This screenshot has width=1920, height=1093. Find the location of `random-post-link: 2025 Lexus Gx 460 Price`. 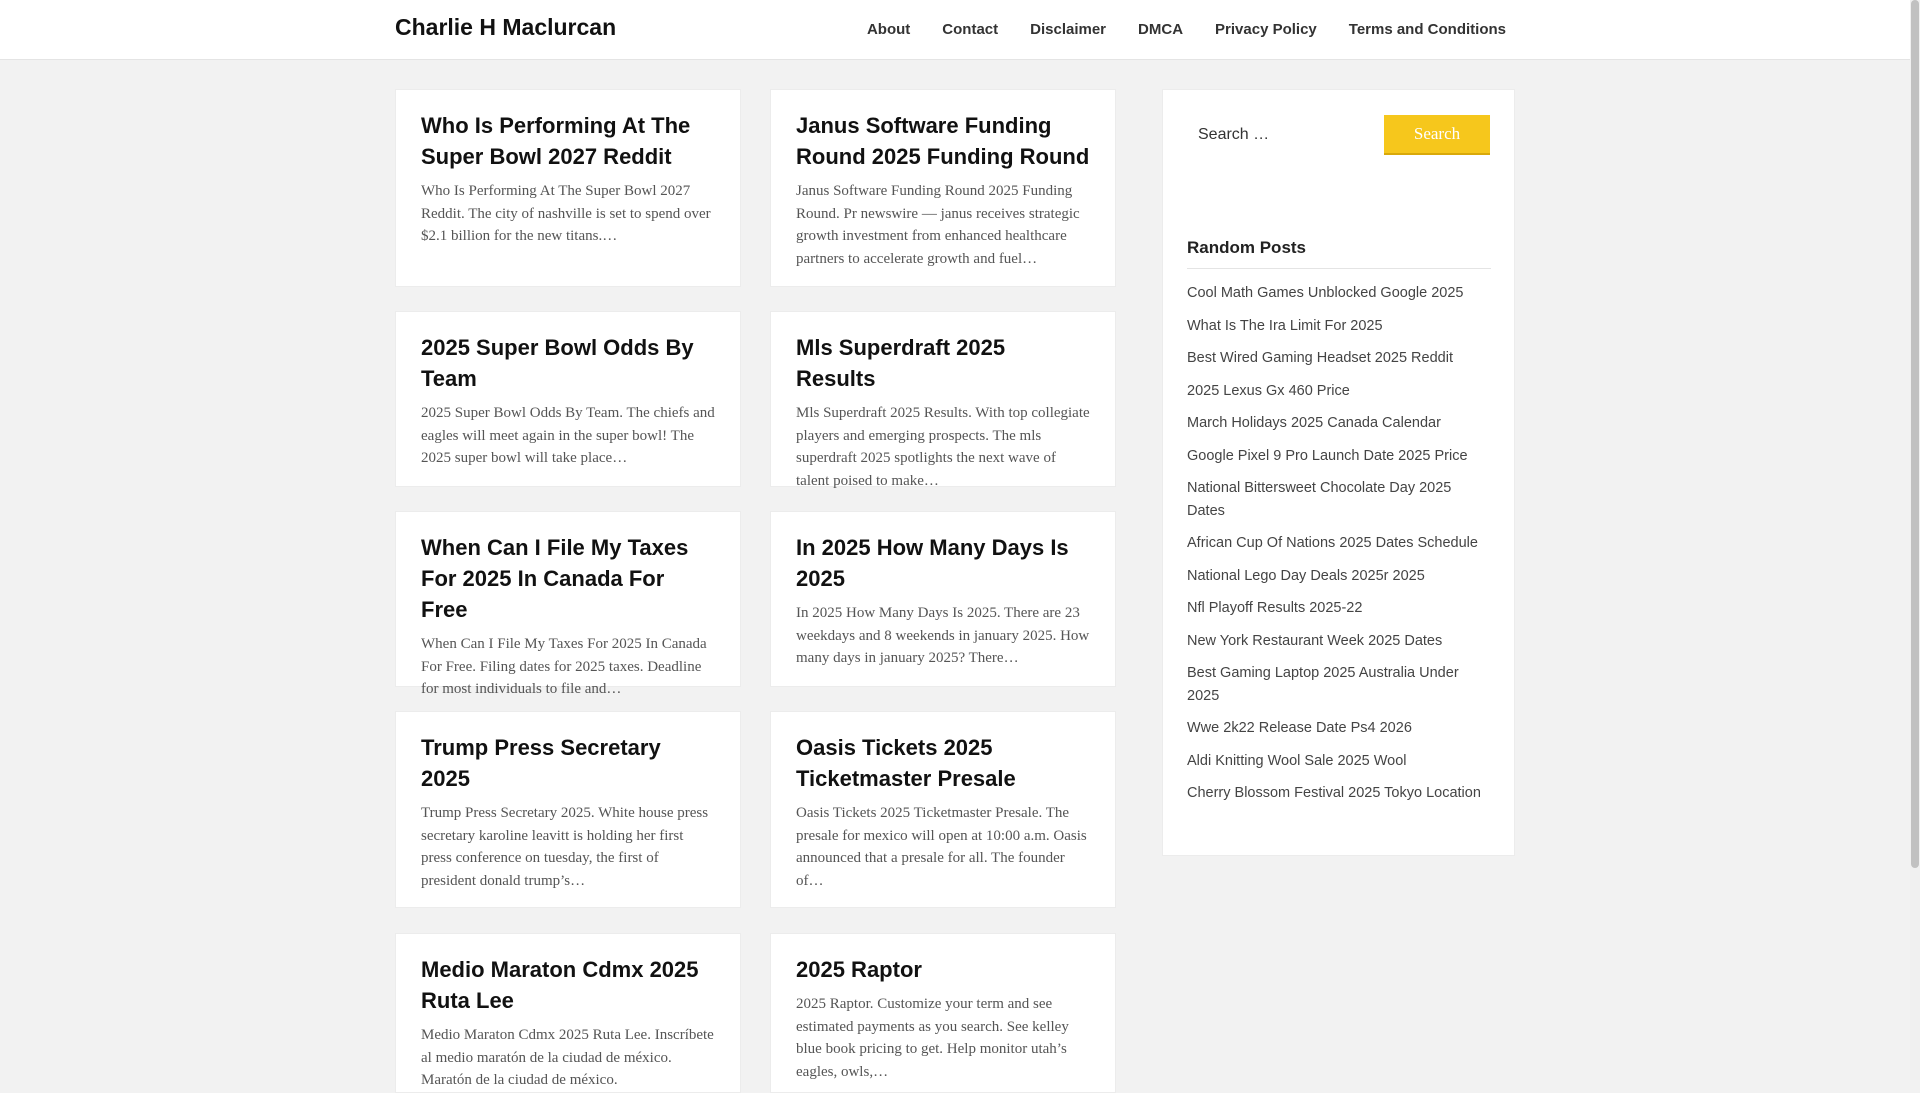

random-post-link: 2025 Lexus Gx 460 Price is located at coordinates (1339, 391).